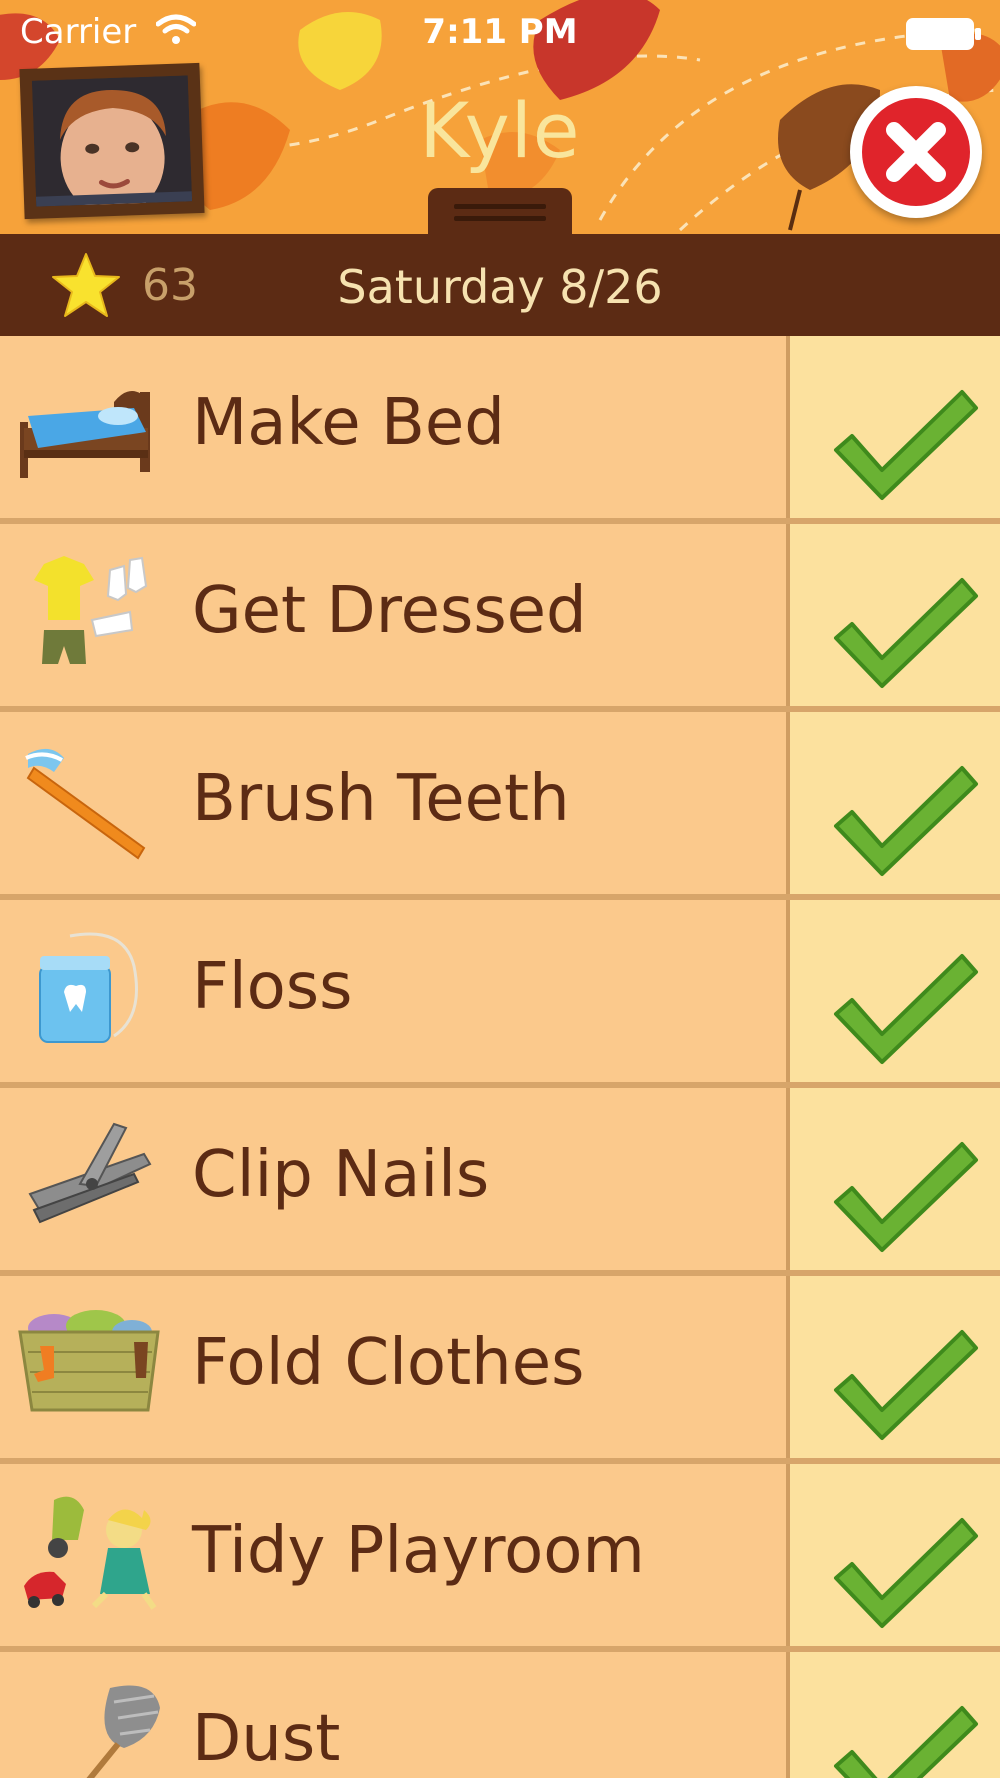 The width and height of the screenshot is (1000, 1778). I want to click on chore-label: Clip Nails, so click(341, 1175).